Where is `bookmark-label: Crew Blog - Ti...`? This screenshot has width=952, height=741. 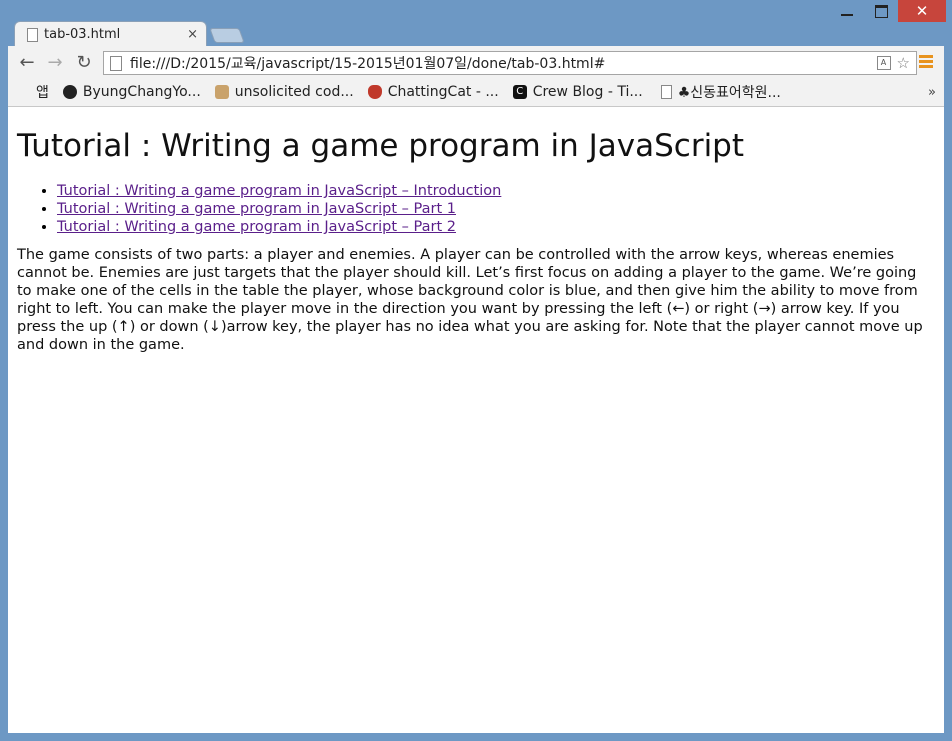 bookmark-label: Crew Blog - Ti... is located at coordinates (587, 92).